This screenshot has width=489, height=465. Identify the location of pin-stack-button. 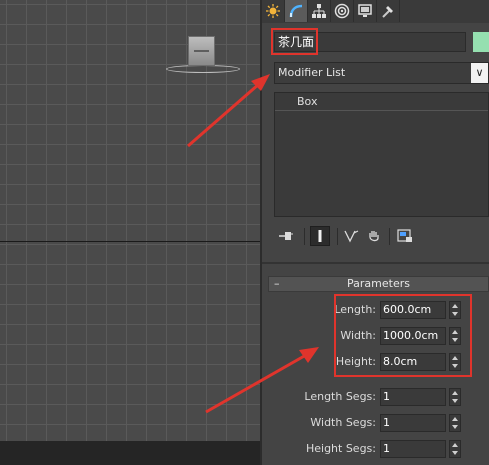
(286, 236).